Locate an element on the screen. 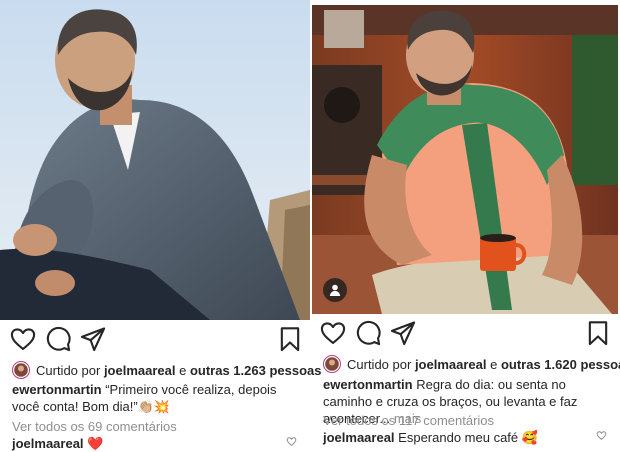 The width and height of the screenshot is (620, 452). liked-others: outras 1.263 pessoas is located at coordinates (256, 370).